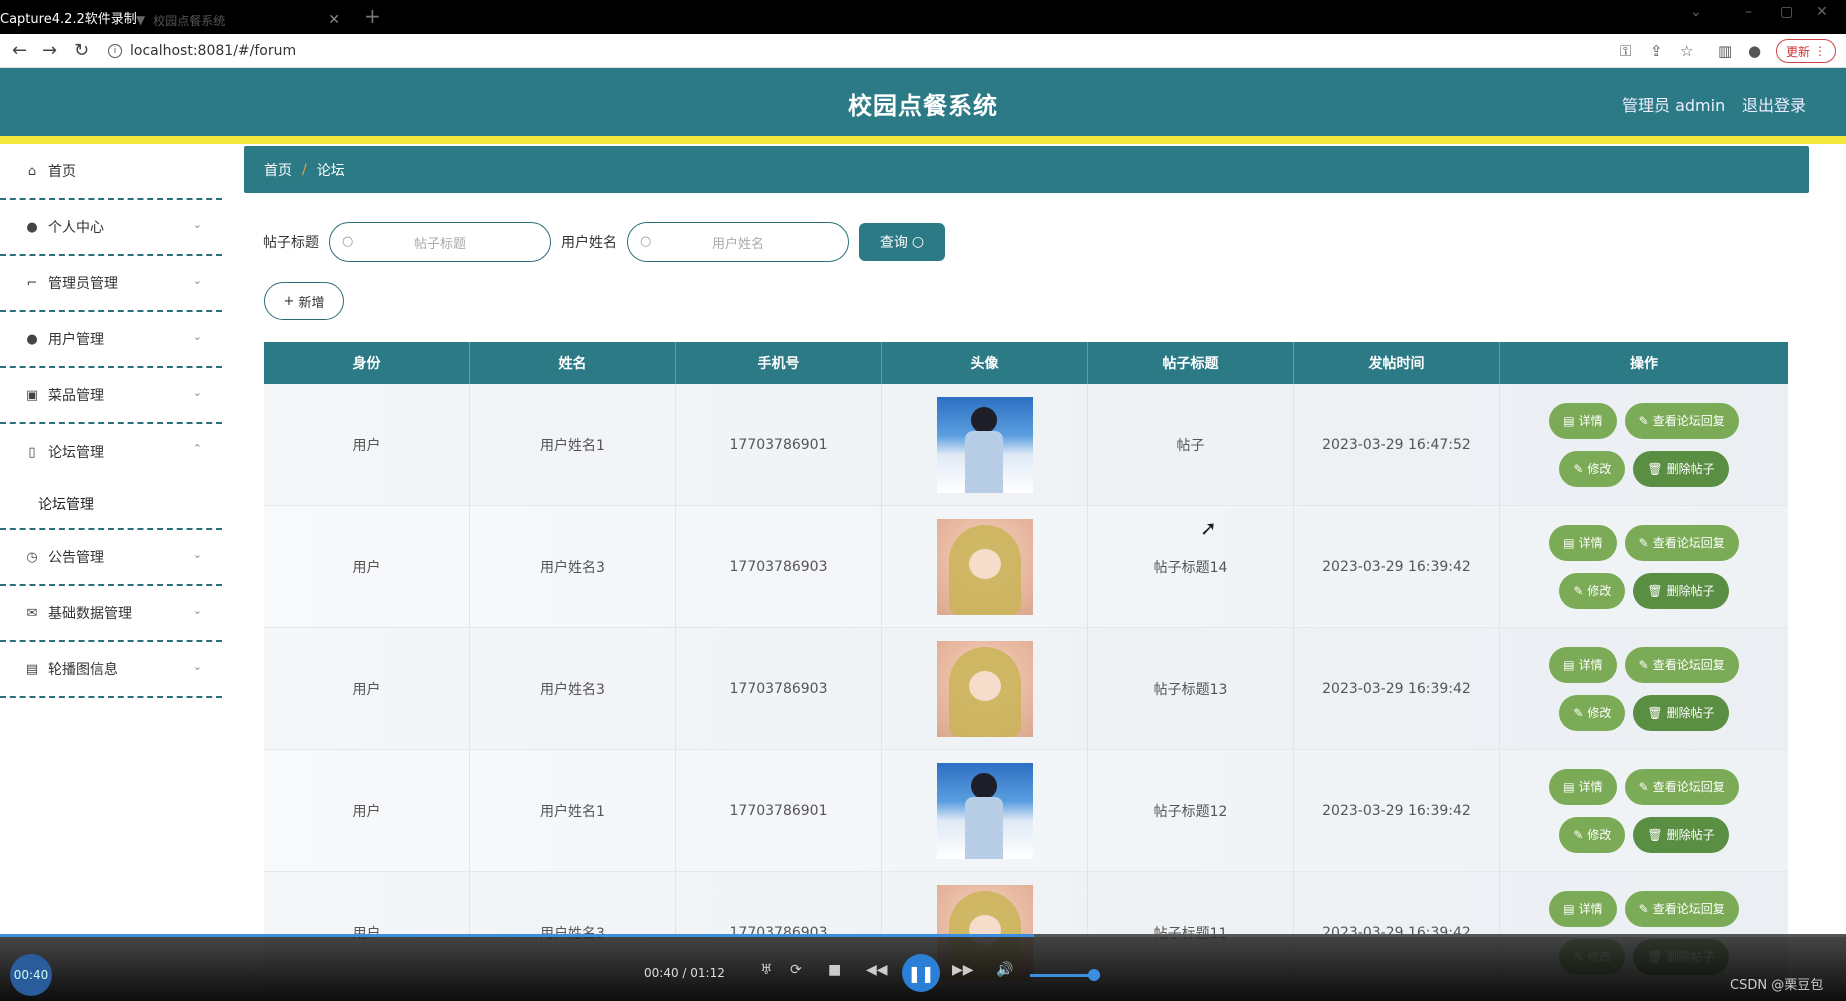  I want to click on sidebar-item-users: ● 用户管理 ⌄, so click(111, 340).